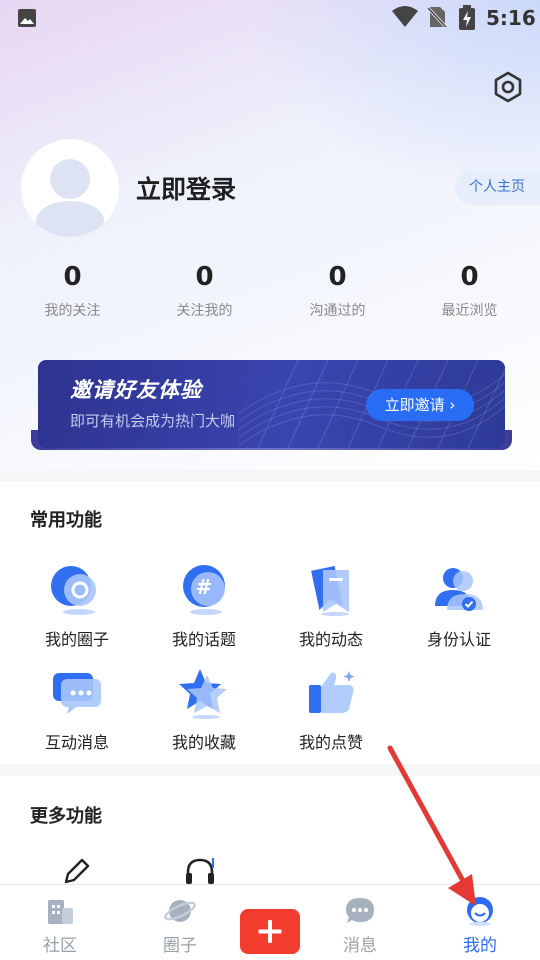  I want to click on default-avatar-icon, so click(70, 198).